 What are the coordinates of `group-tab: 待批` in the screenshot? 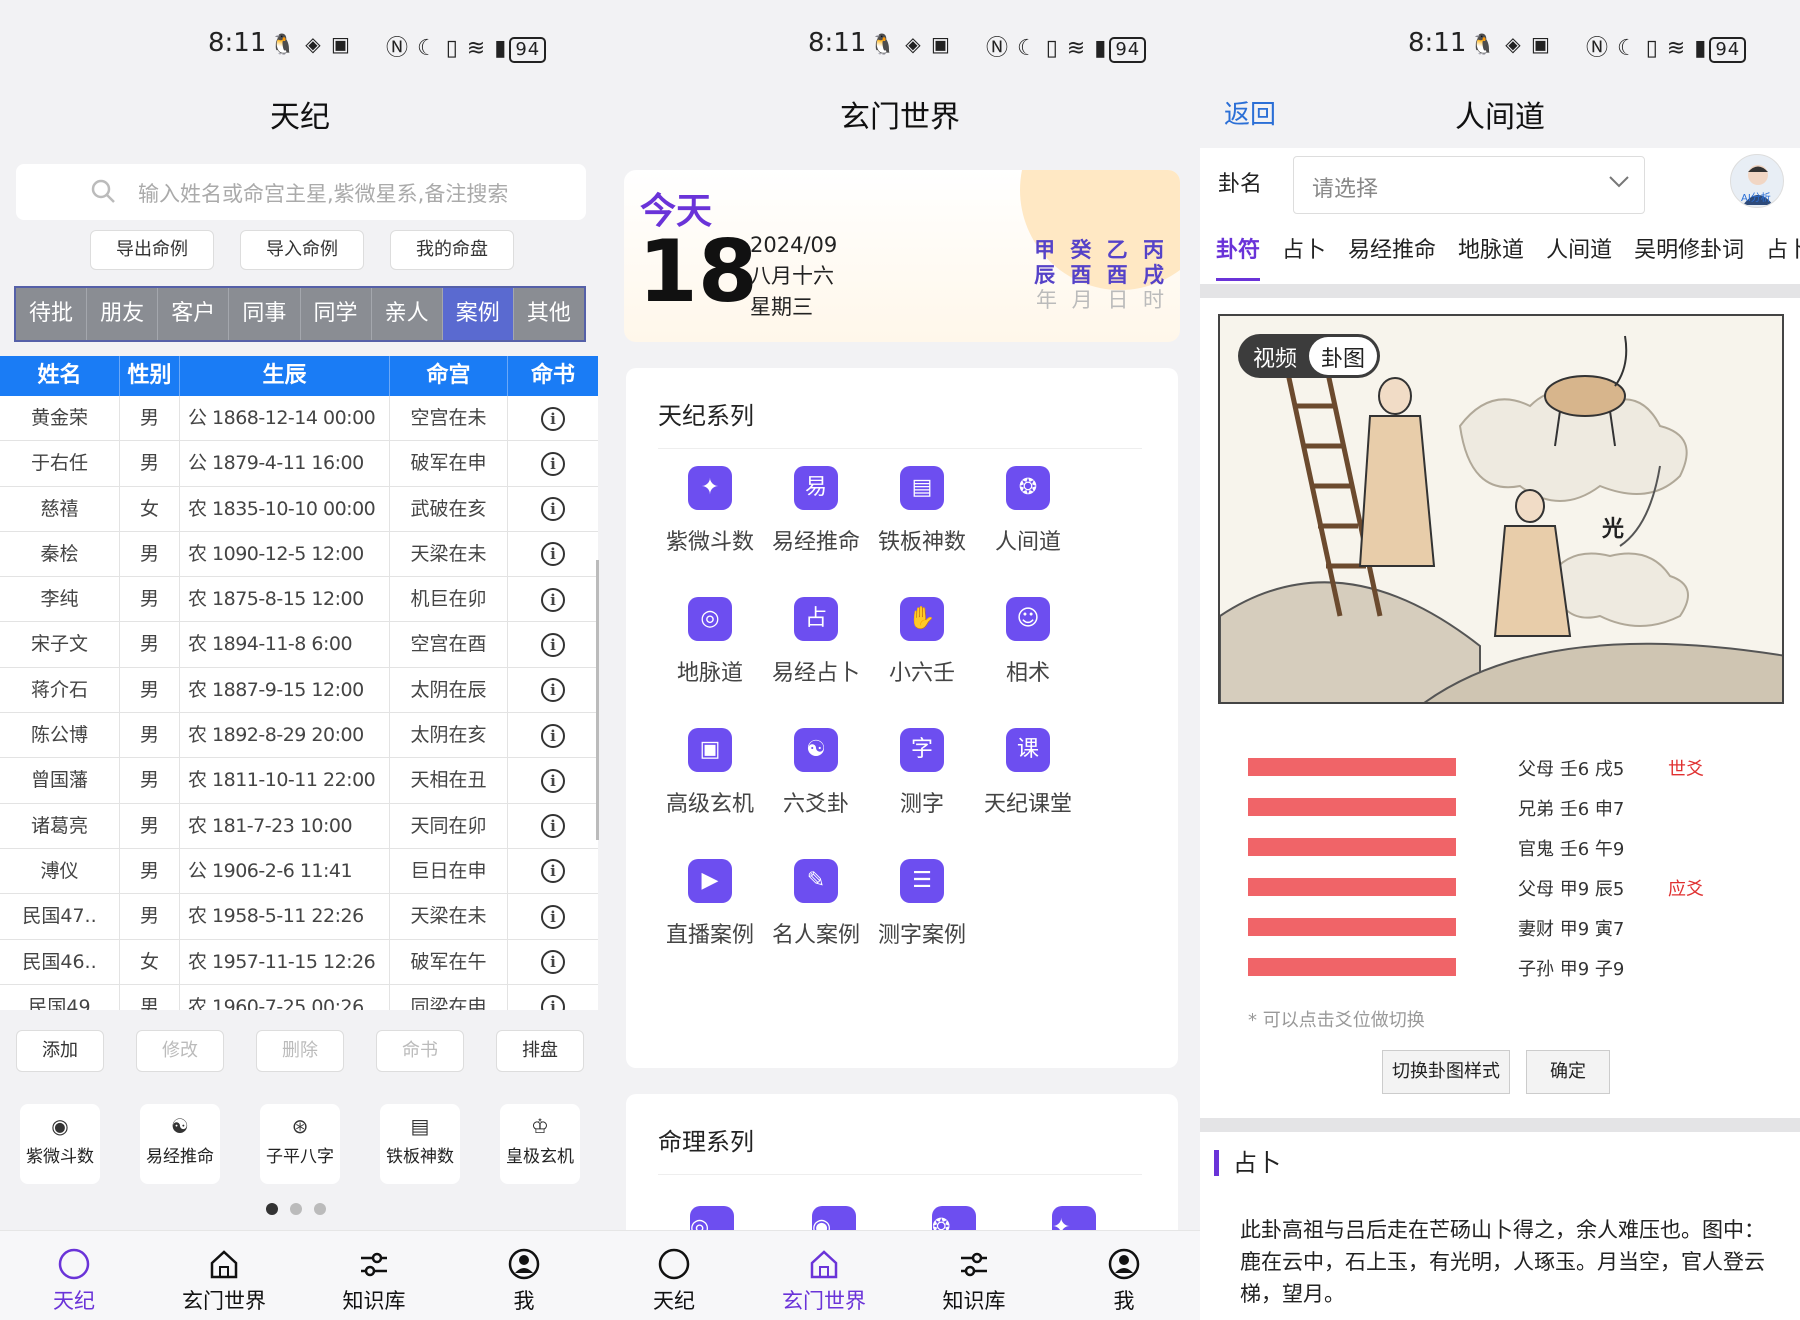 It's located at (52, 314).